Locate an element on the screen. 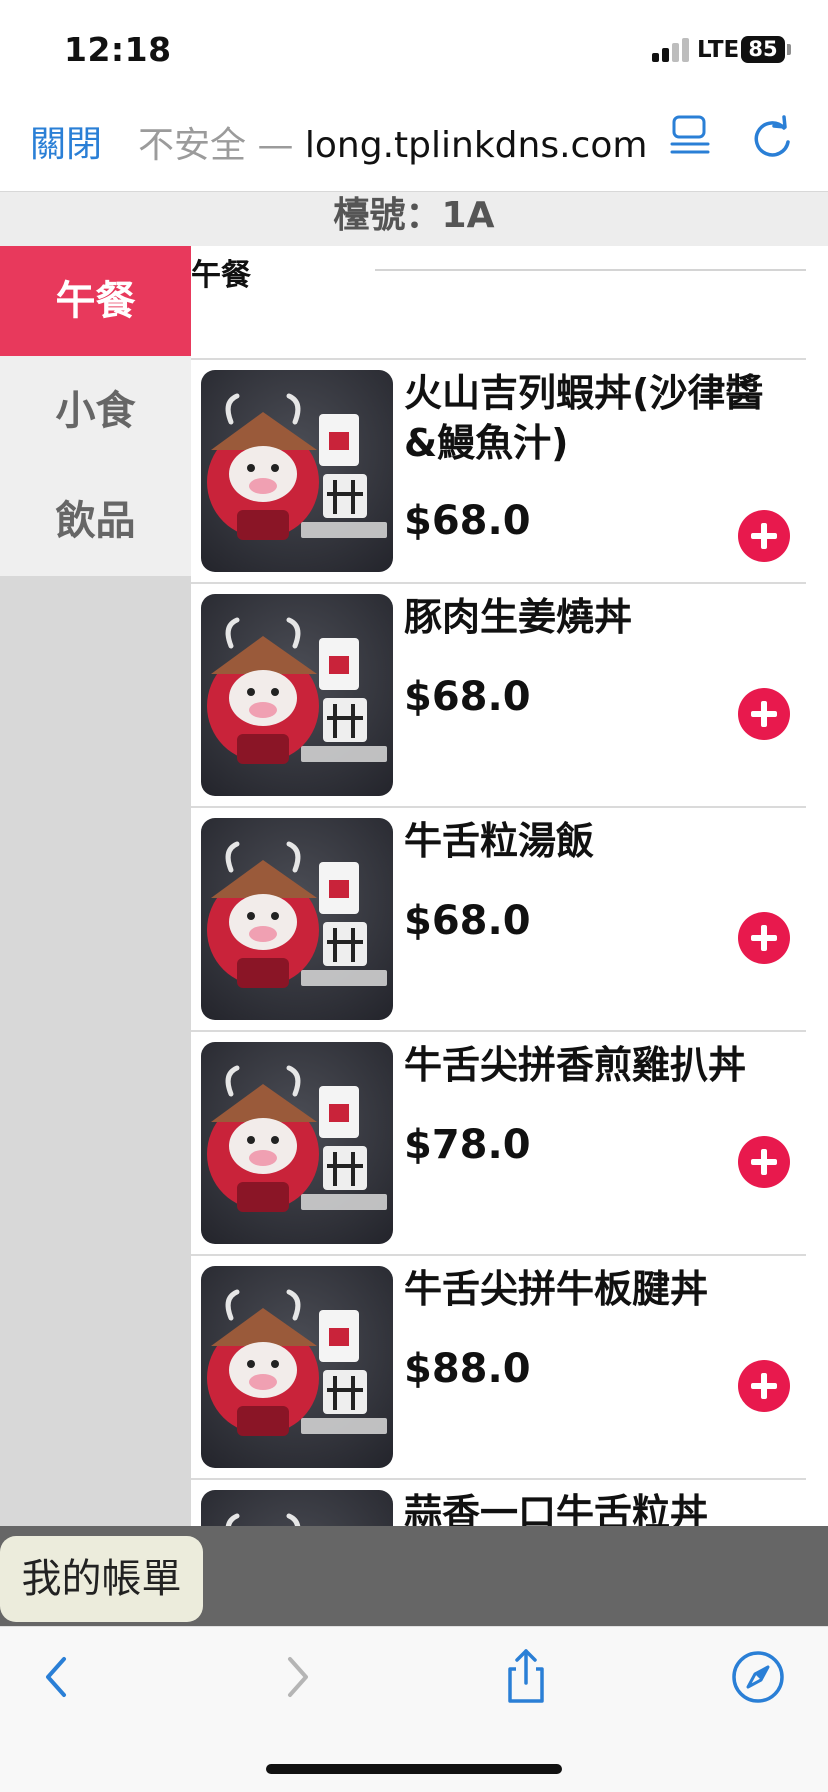 The height and width of the screenshot is (1792, 828). menu-item-price: $88.0 is located at coordinates (467, 1369).